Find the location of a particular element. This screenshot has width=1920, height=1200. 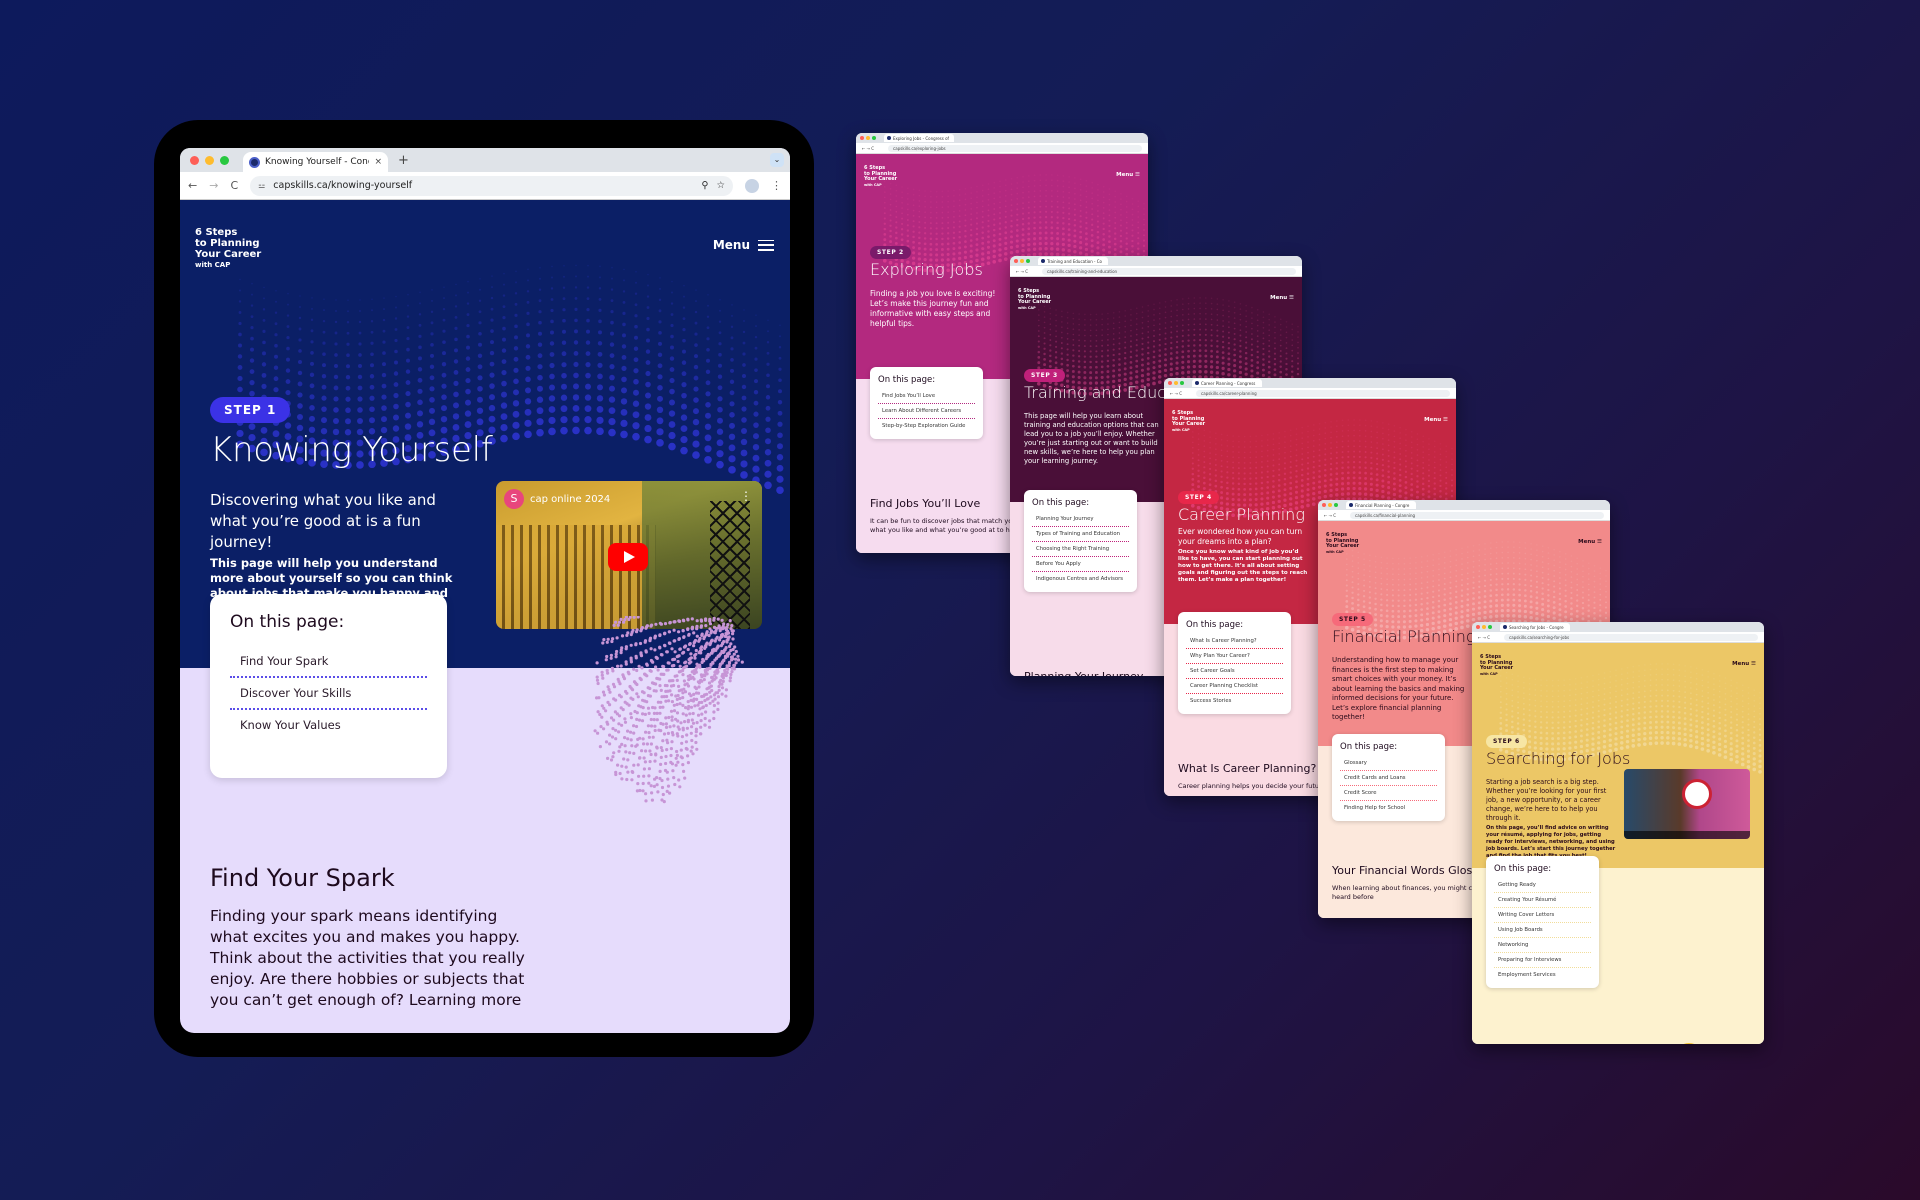

toc-link: Finding Help for School is located at coordinates (1388, 808).